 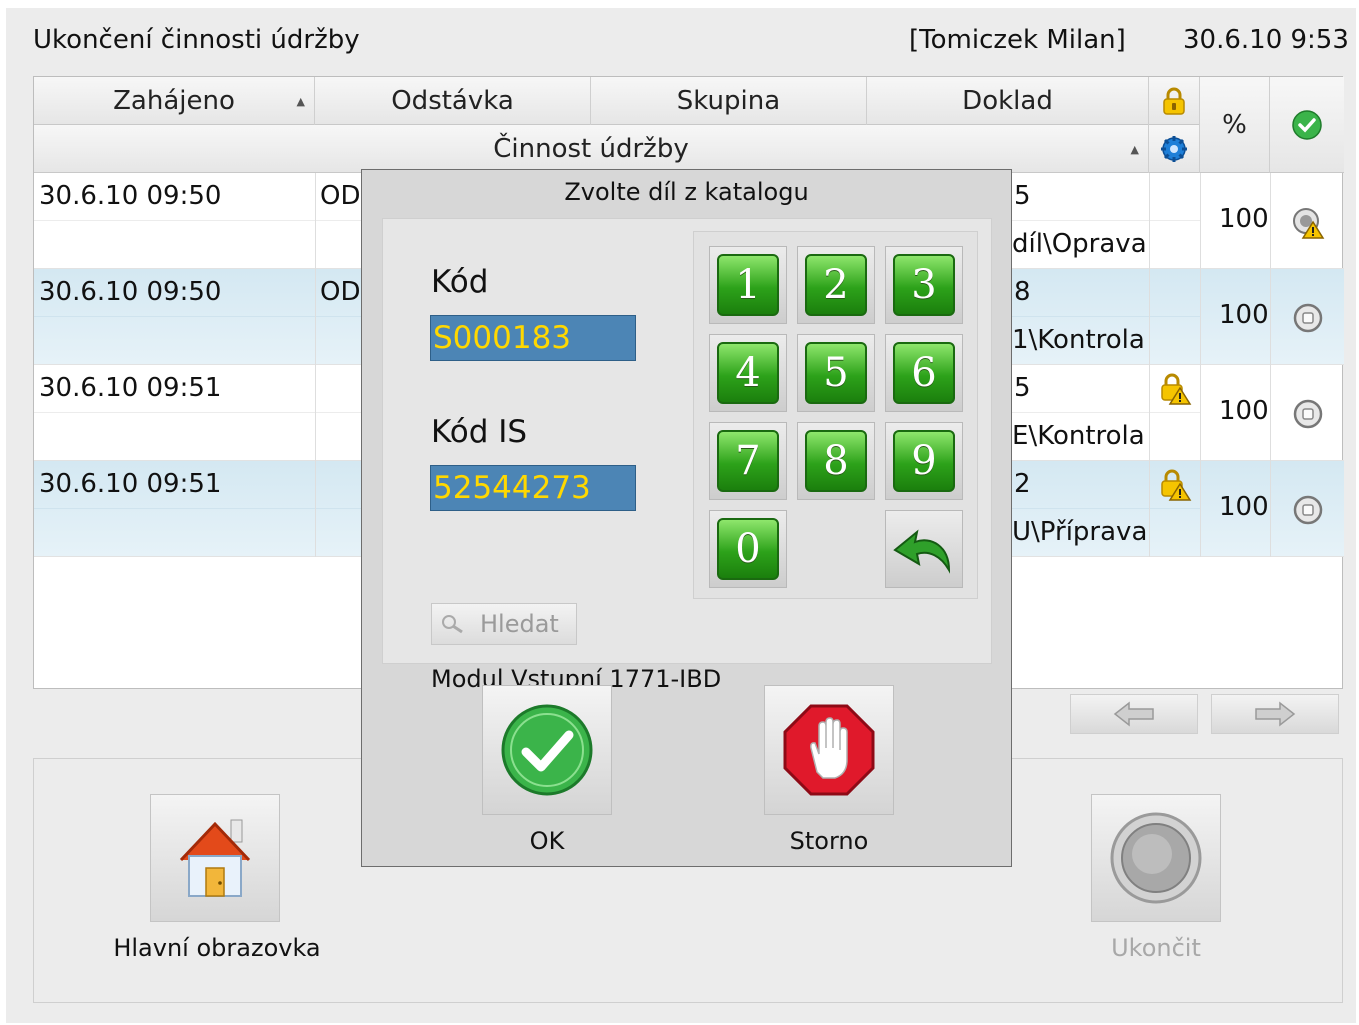 What do you see at coordinates (1266, 40) in the screenshot?
I see `date-time: 30.6.10 9:53` at bounding box center [1266, 40].